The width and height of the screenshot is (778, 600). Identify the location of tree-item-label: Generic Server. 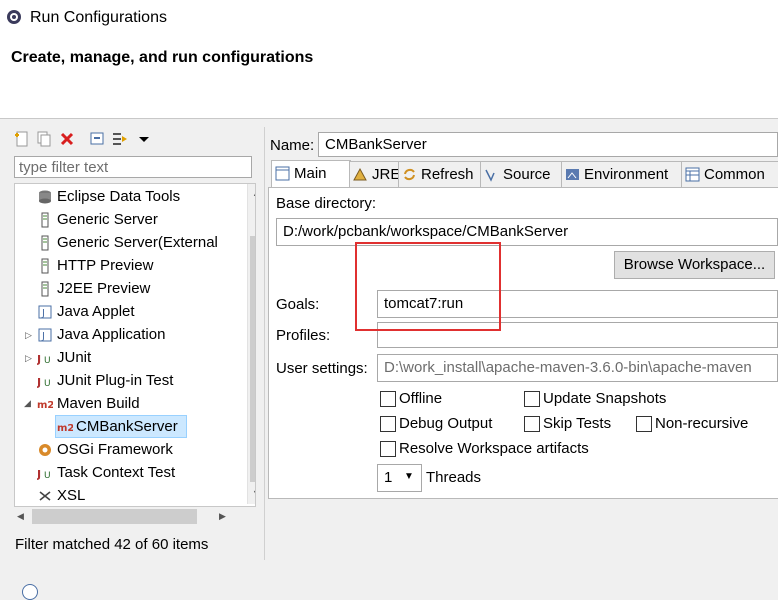
(107, 219).